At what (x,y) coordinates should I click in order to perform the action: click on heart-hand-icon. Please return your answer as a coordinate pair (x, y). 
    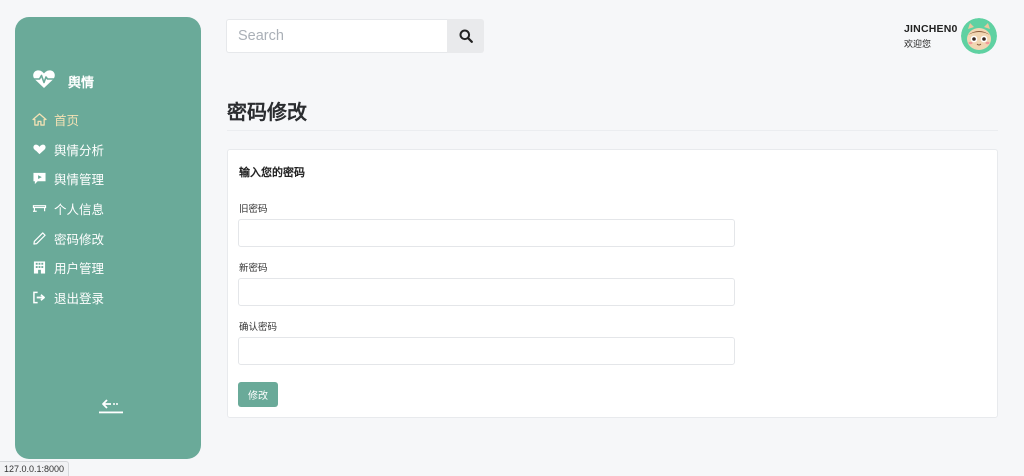
    Looking at the image, I should click on (39, 149).